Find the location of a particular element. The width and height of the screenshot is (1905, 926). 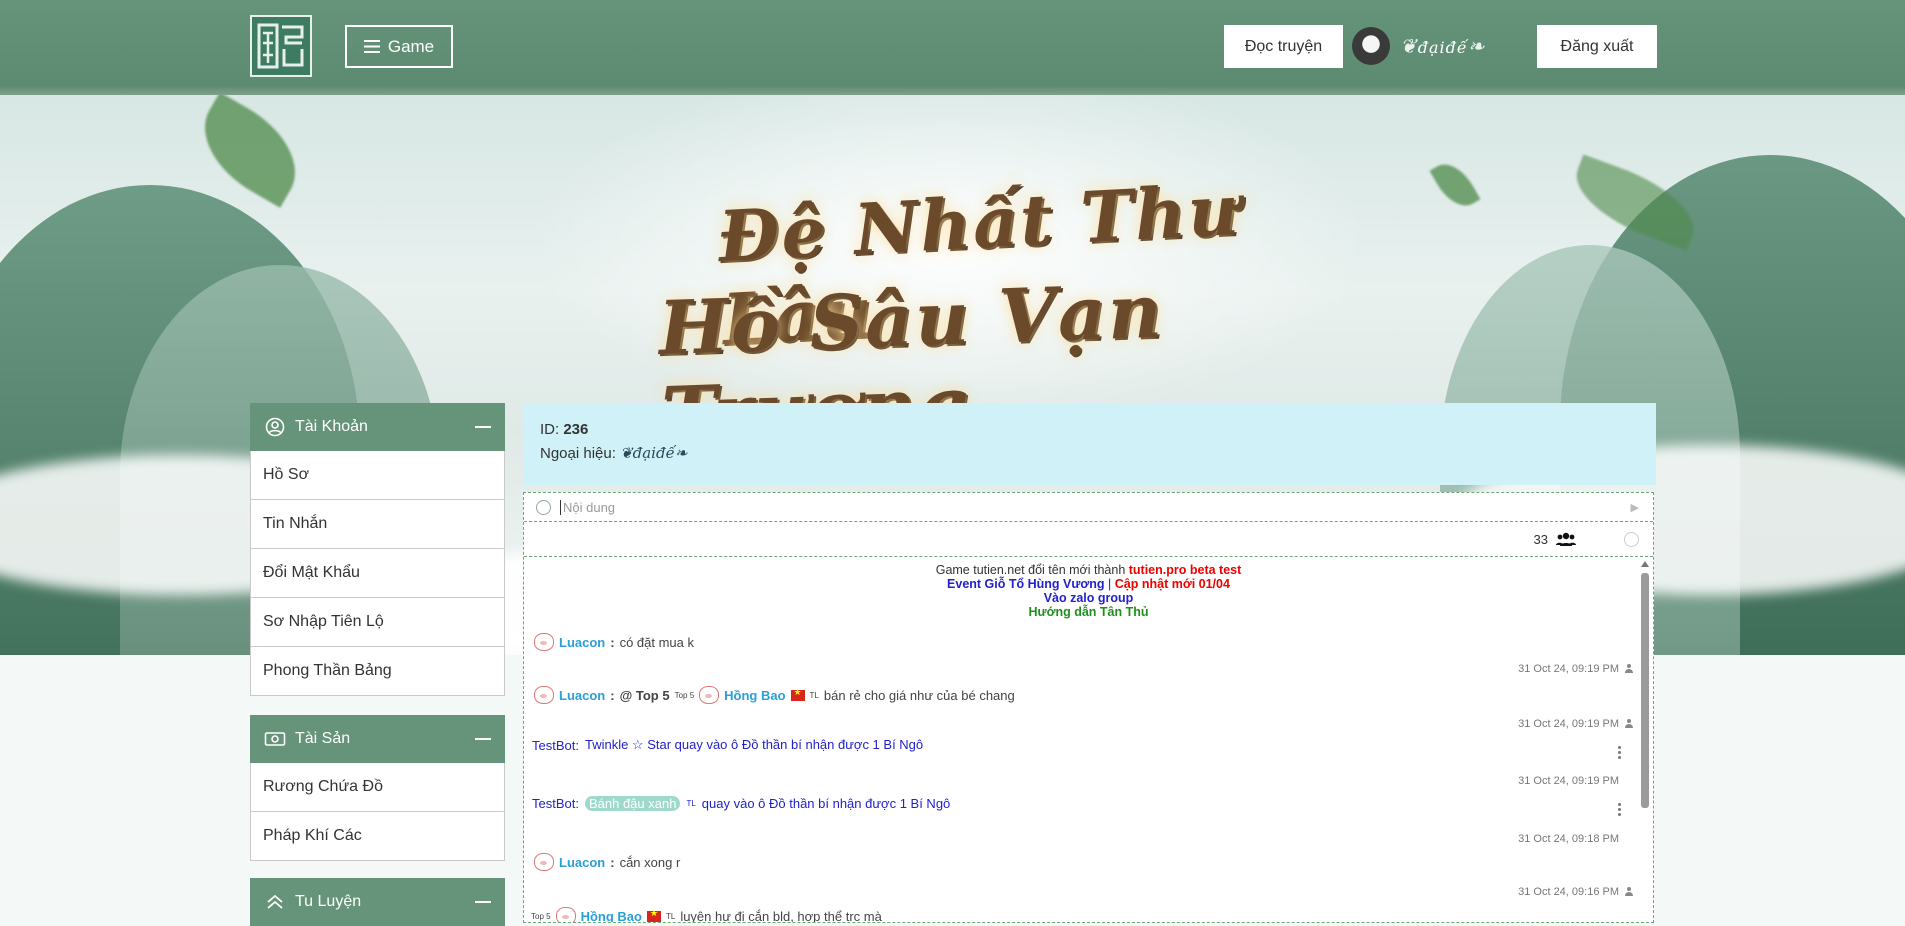

nickname-text: đạiđế is located at coordinates (653, 453).